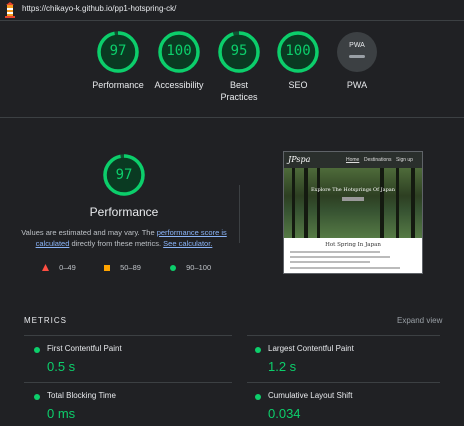 The image size is (464, 426). I want to click on preview-nav-signup: Sign up, so click(404, 160).